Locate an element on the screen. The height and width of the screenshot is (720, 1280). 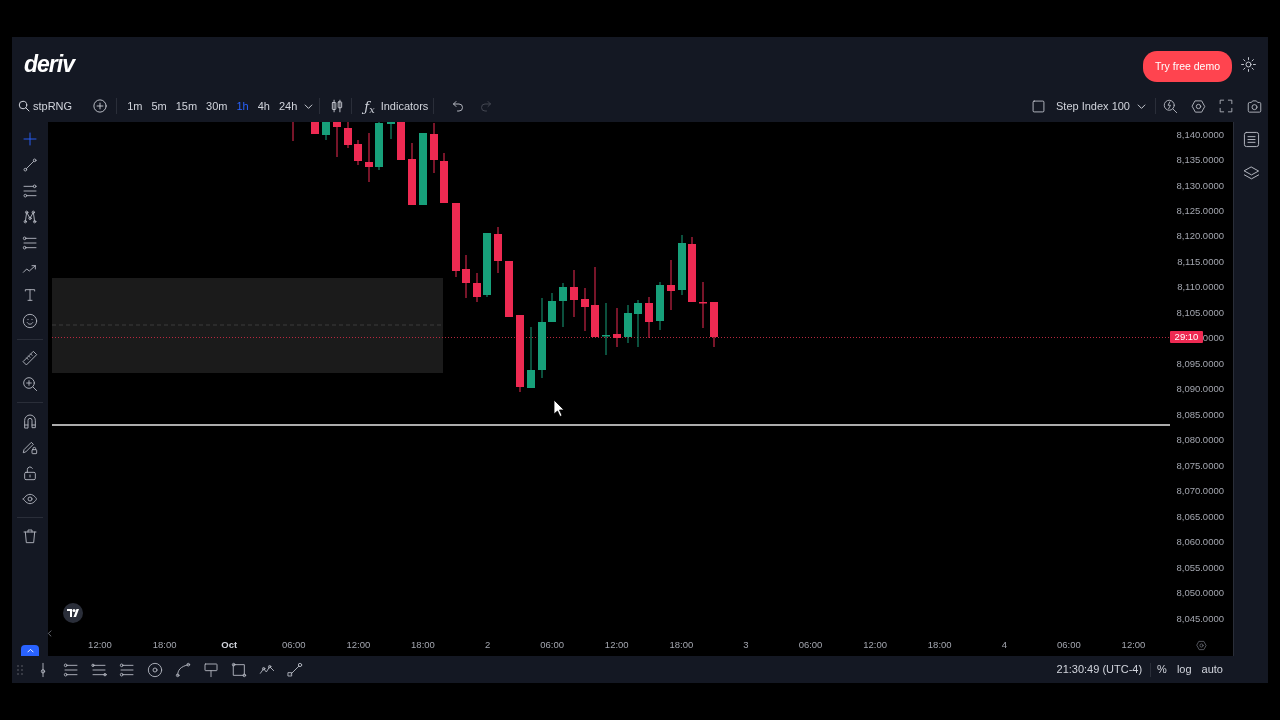
timeframe-button: 4h is located at coordinates (263, 106).